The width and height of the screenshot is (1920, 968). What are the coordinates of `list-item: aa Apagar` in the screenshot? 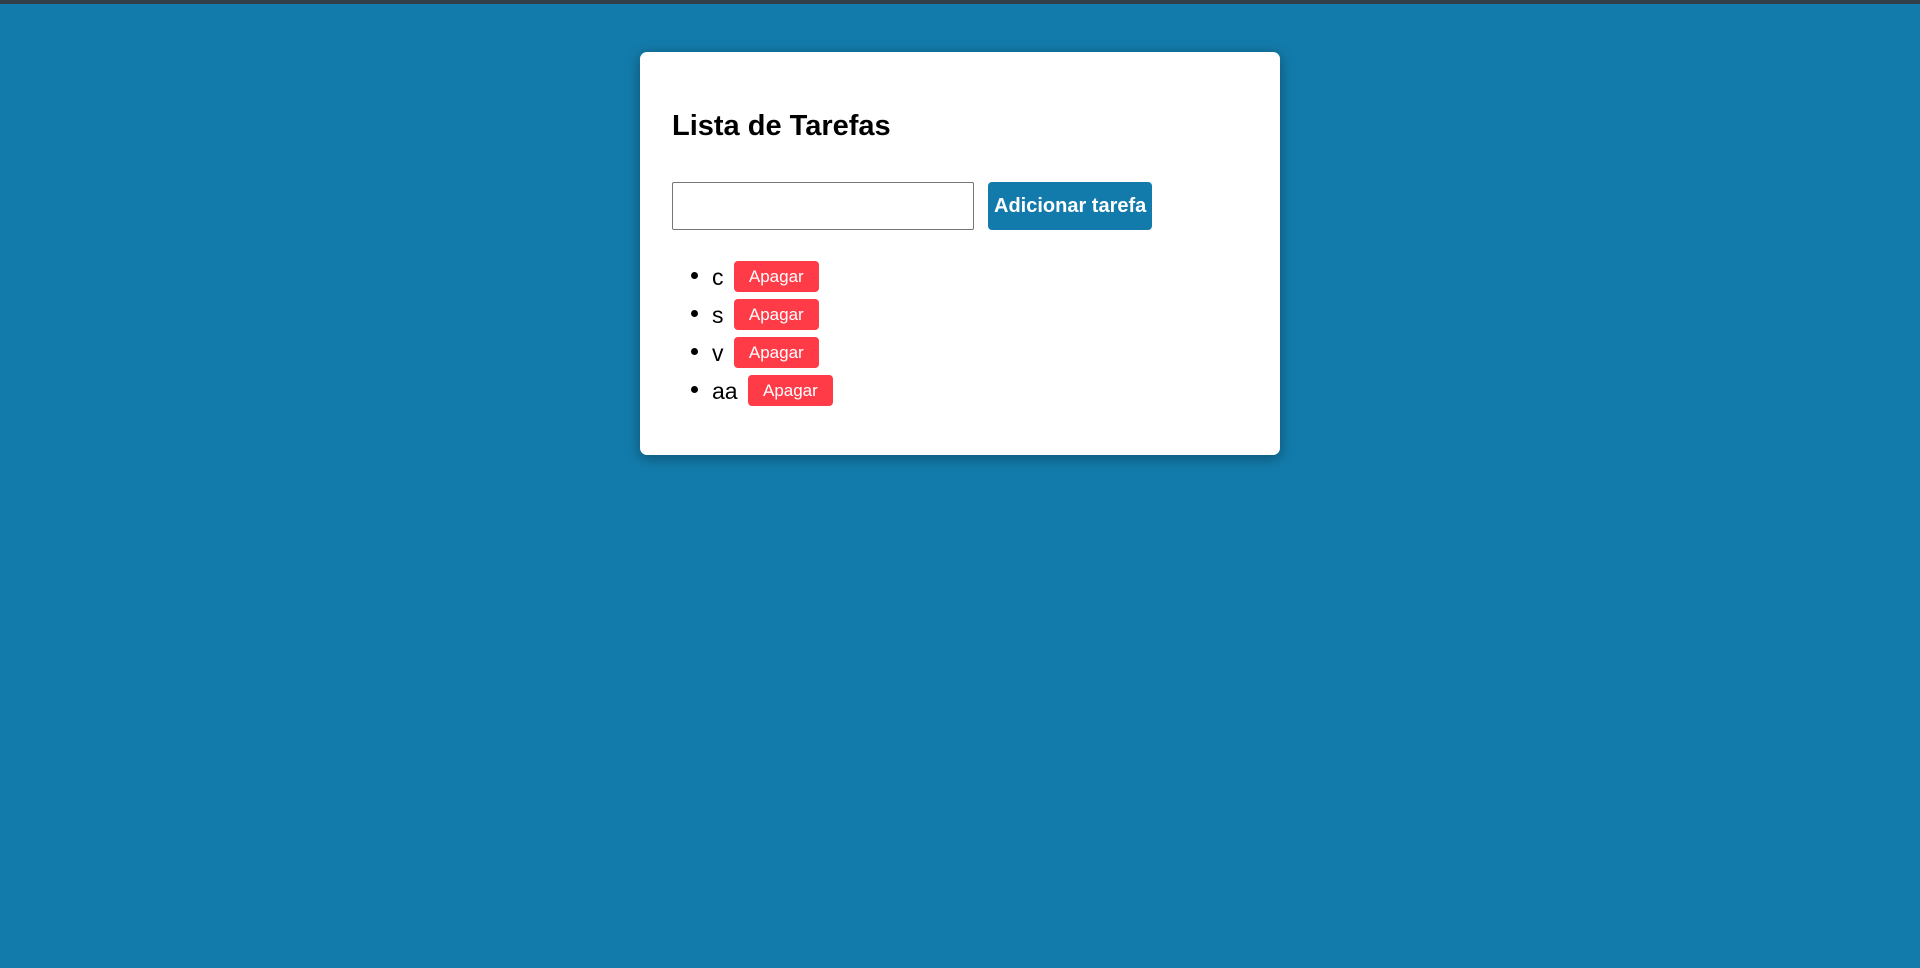 It's located at (980, 390).